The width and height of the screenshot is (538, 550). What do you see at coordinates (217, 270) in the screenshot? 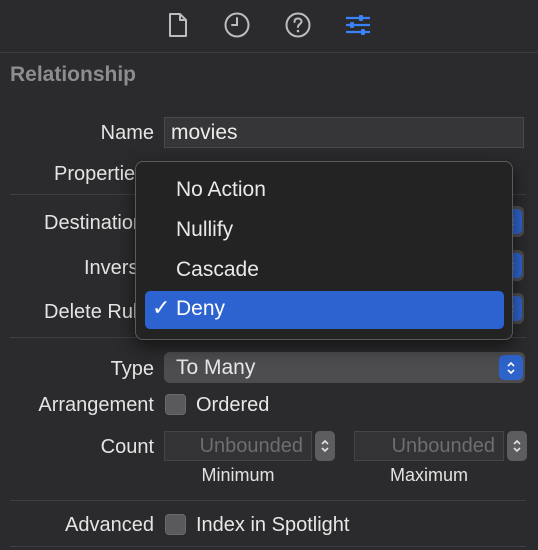
I see `menu-item-cascade: Cascade` at bounding box center [217, 270].